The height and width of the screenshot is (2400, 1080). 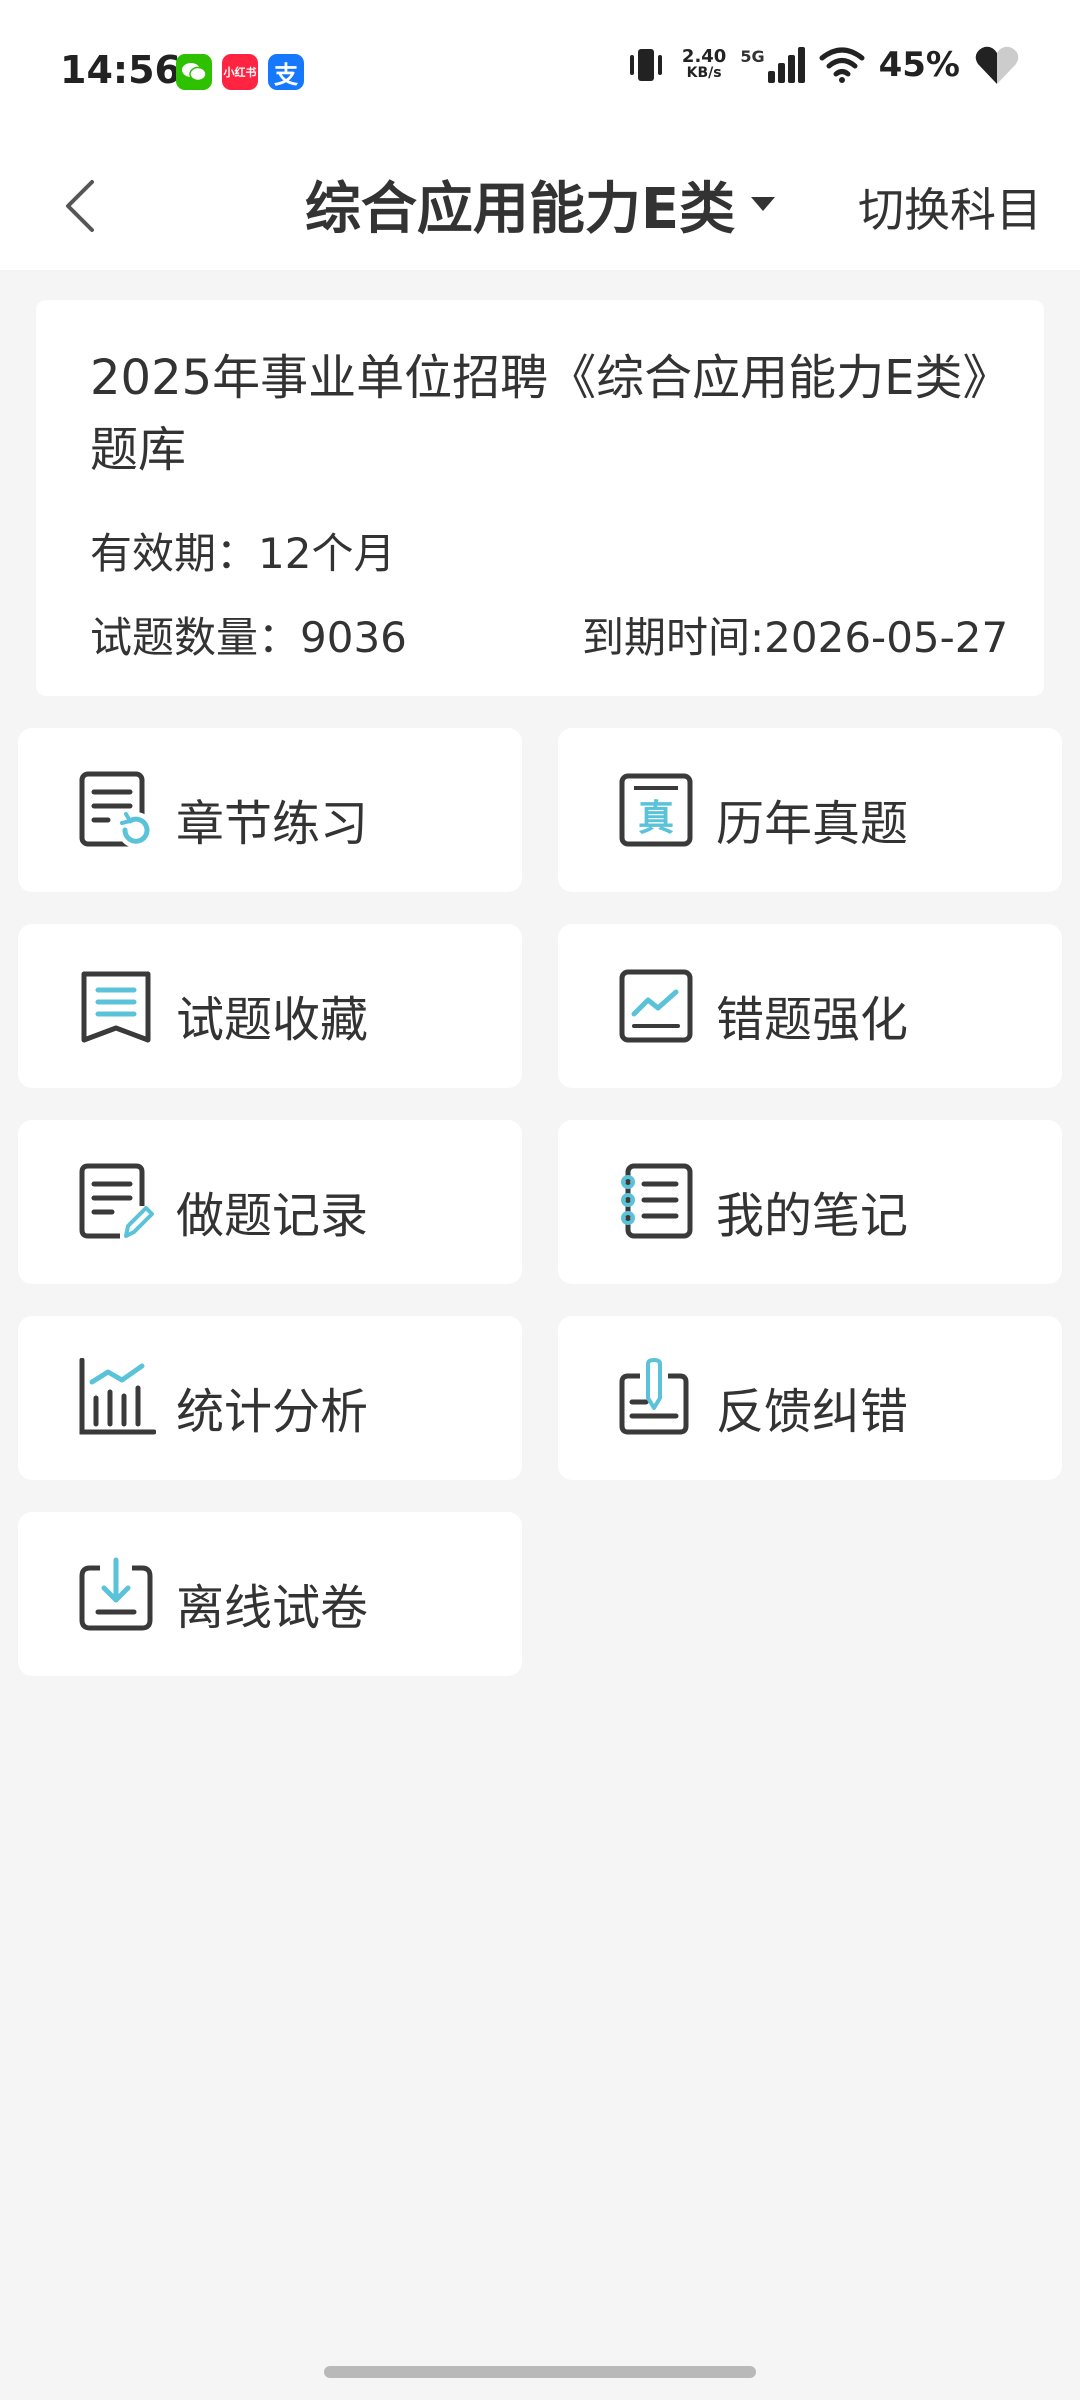 What do you see at coordinates (656, 1006) in the screenshot?
I see `trend-chart-icon` at bounding box center [656, 1006].